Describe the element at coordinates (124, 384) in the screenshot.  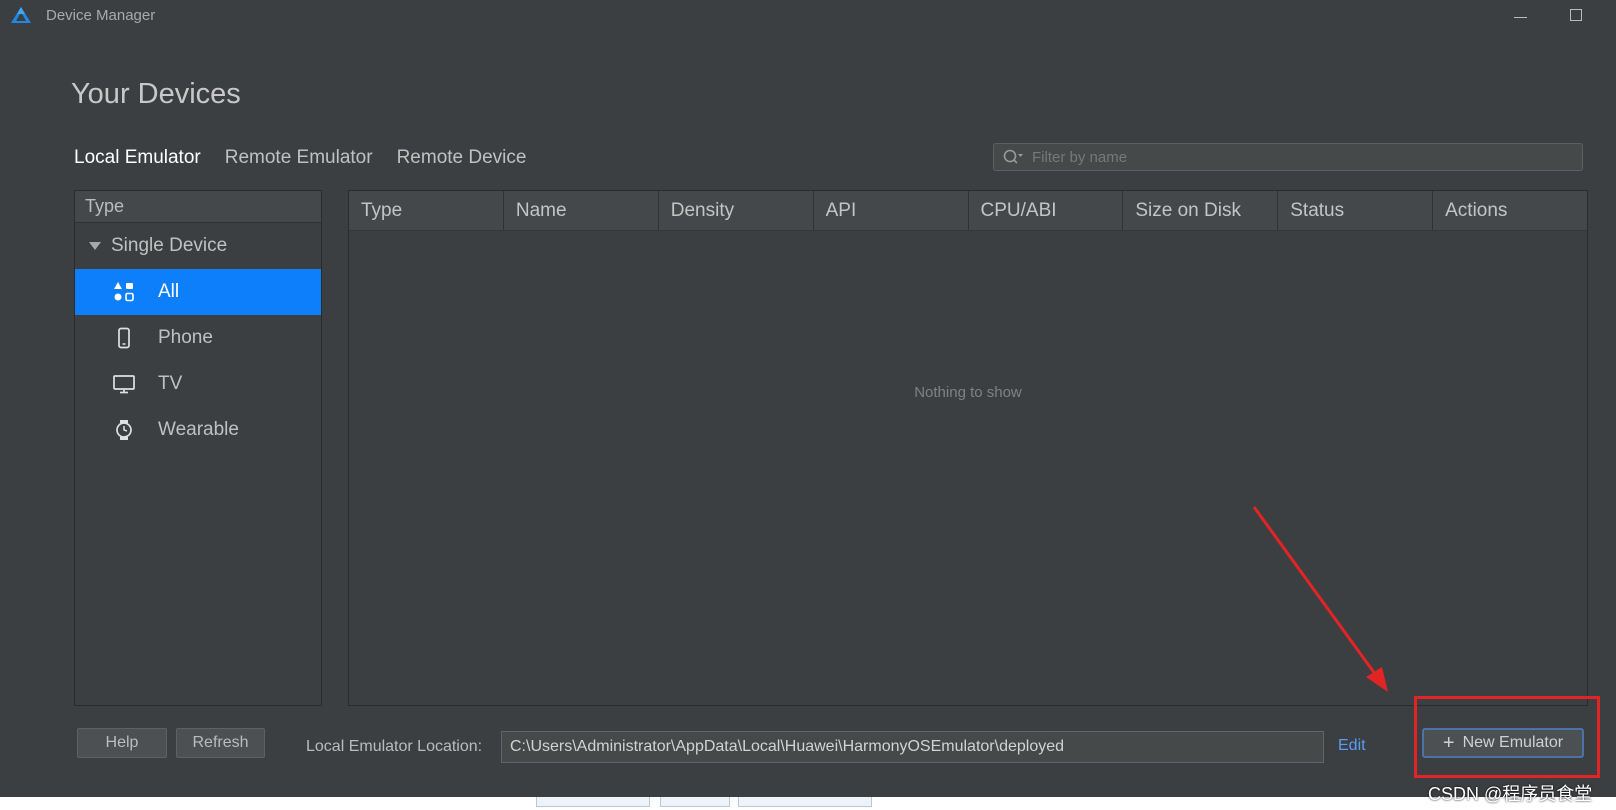
I see `tv-icon` at that location.